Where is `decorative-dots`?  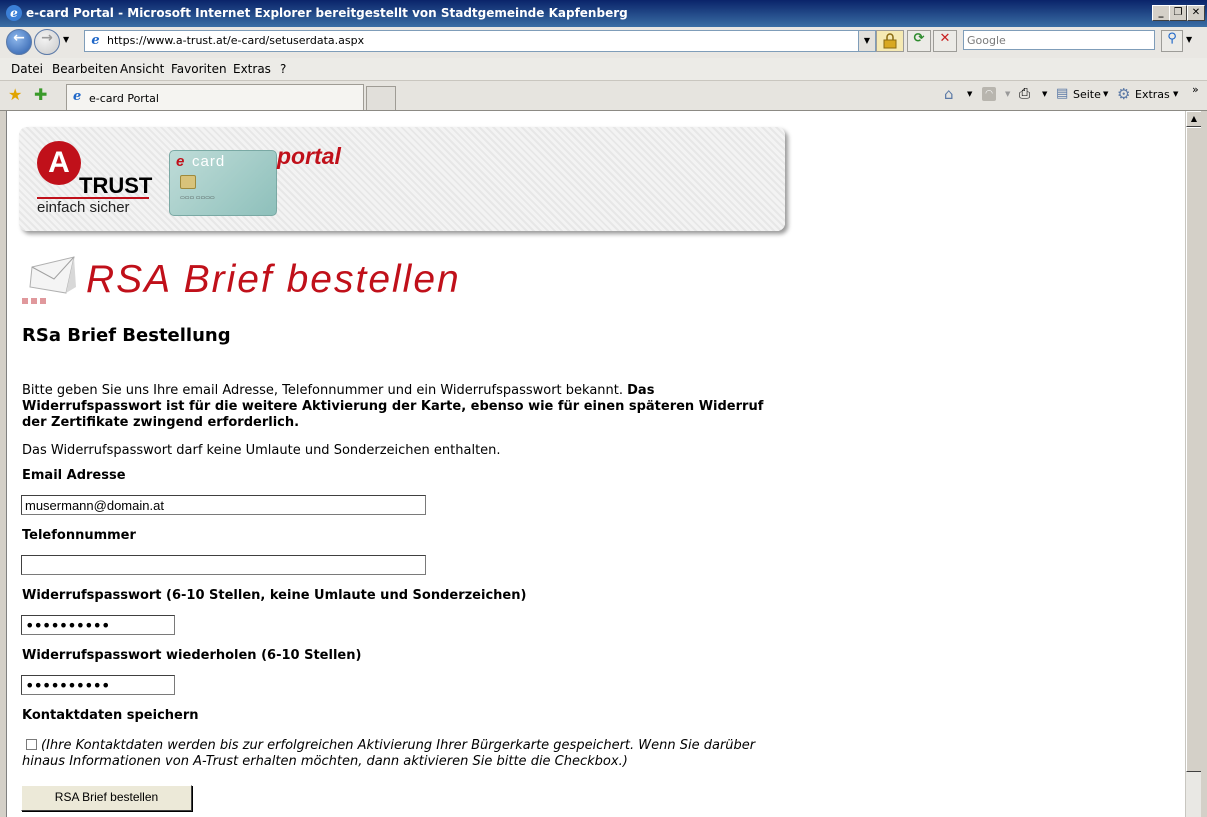
decorative-dots is located at coordinates (35, 298).